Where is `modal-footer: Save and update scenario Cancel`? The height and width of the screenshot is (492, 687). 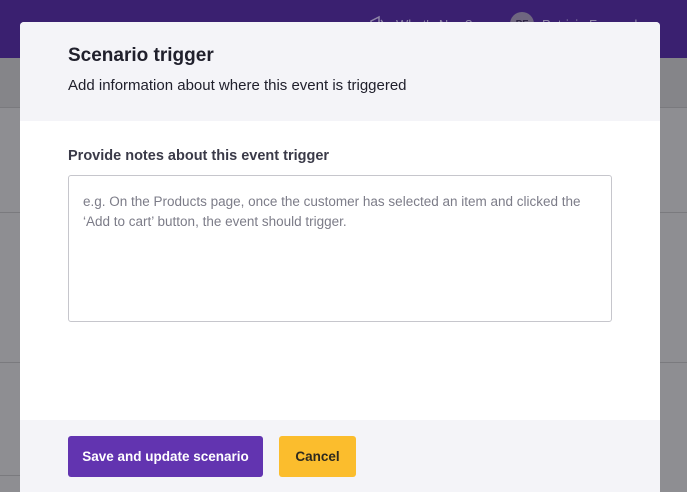
modal-footer: Save and update scenario Cancel is located at coordinates (340, 456).